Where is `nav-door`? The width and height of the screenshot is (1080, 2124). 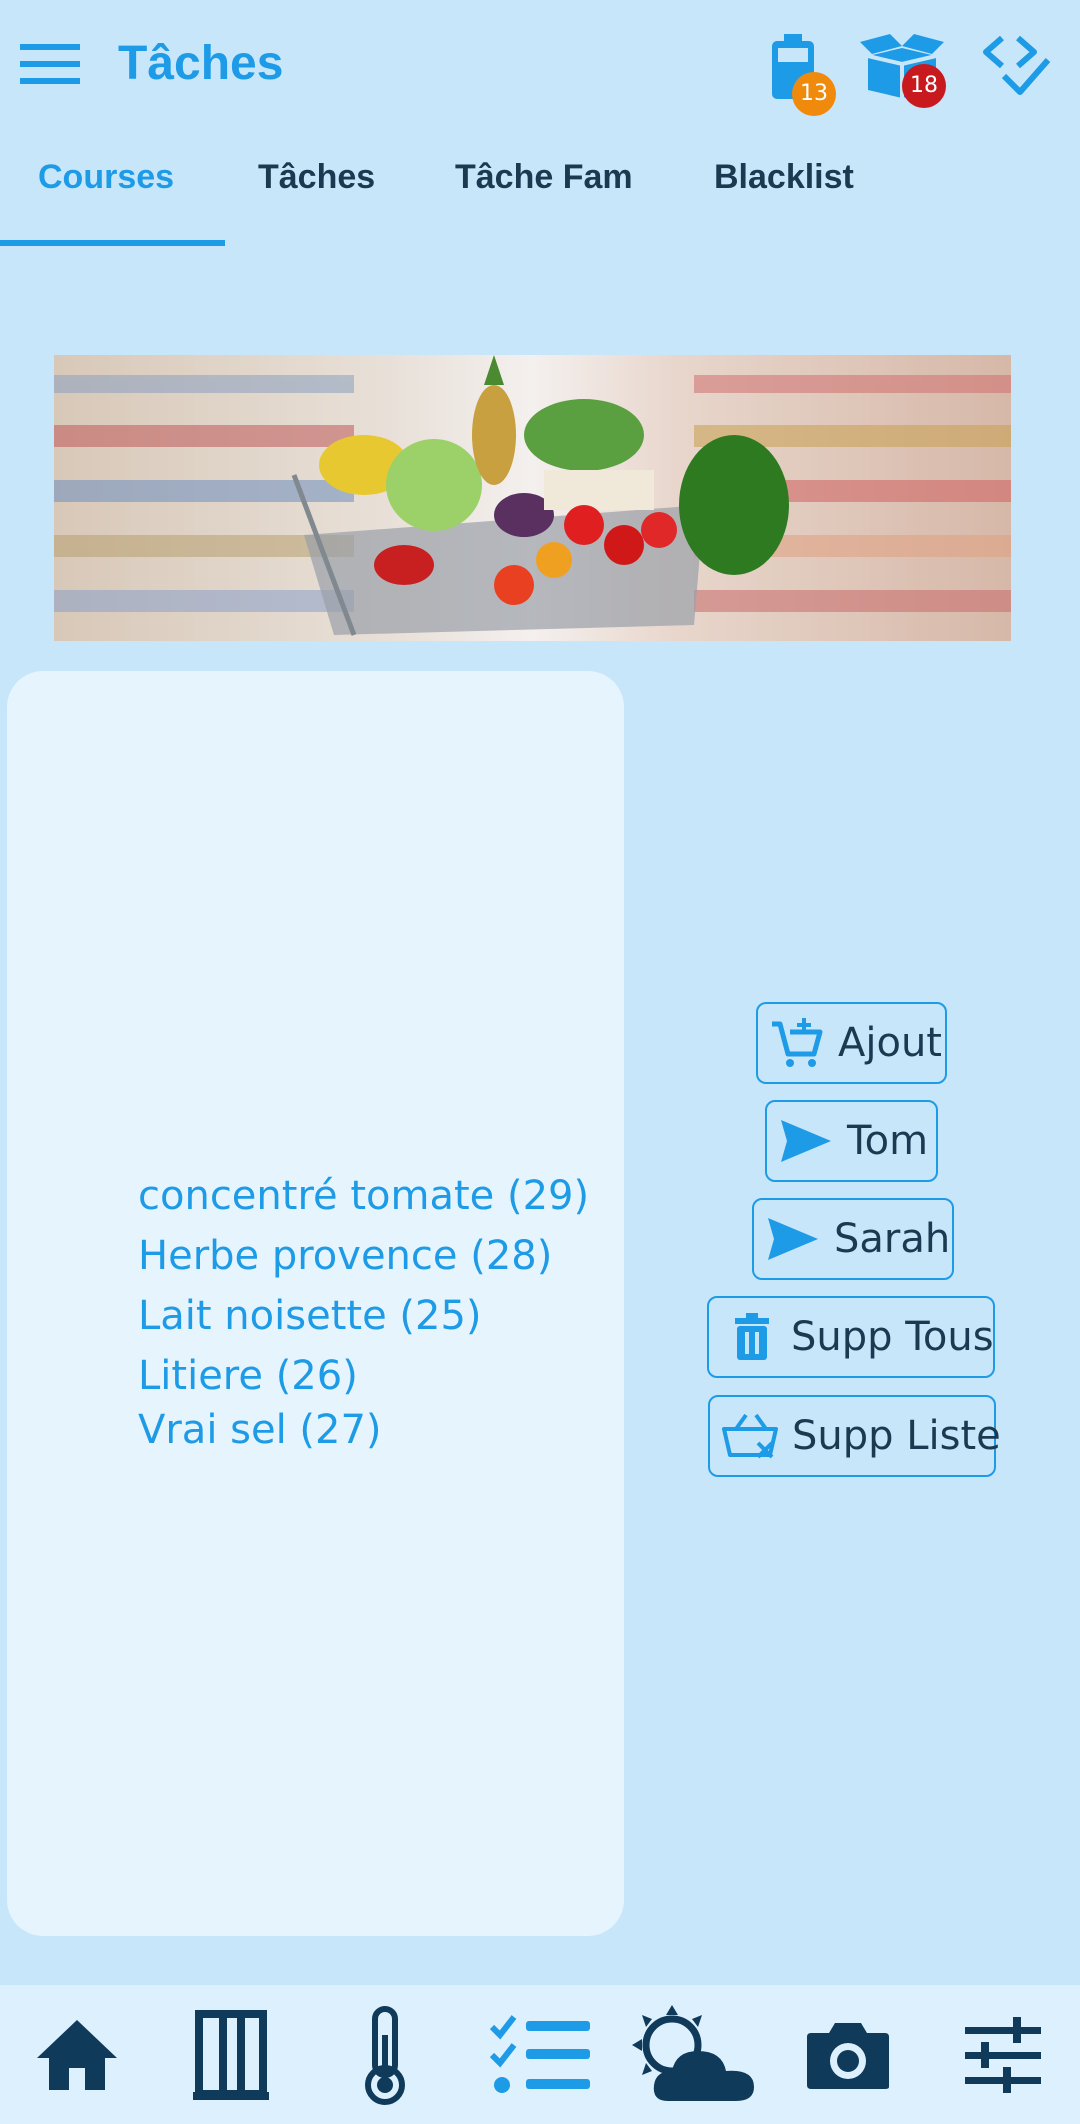
nav-door is located at coordinates (230, 2054).